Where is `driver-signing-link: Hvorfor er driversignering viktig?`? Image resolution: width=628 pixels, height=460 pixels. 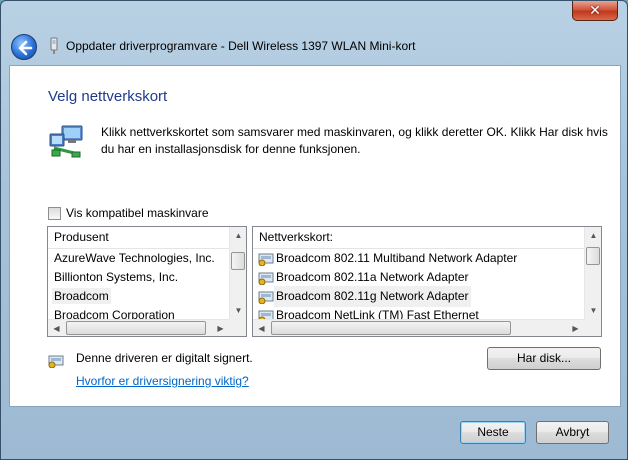
driver-signing-link: Hvorfor er driversignering viktig? is located at coordinates (162, 381).